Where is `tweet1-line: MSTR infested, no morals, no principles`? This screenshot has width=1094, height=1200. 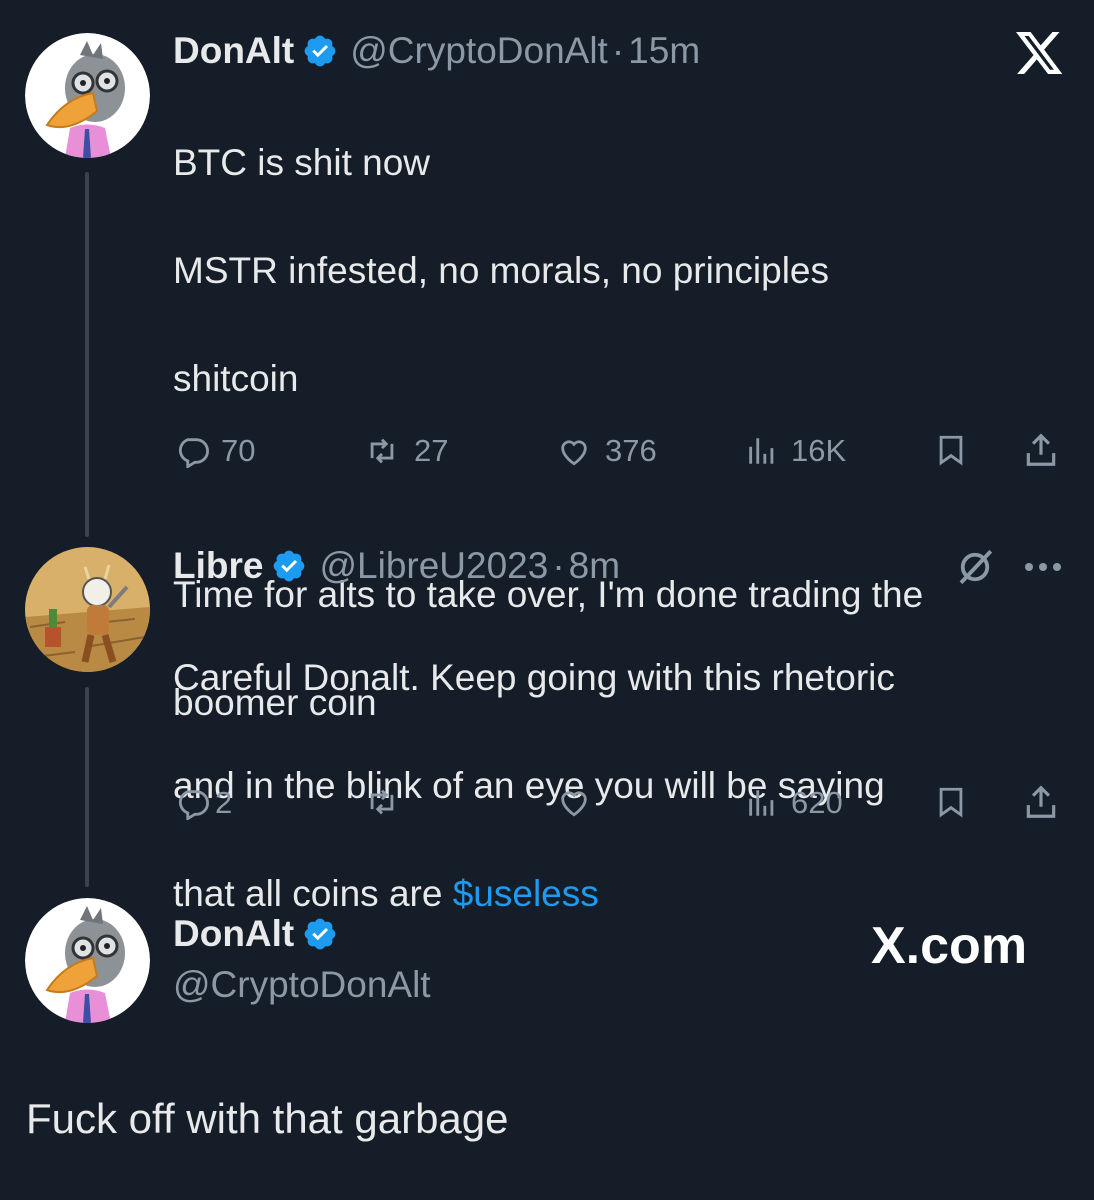 tweet1-line: MSTR infested, no morals, no principles is located at coordinates (501, 270).